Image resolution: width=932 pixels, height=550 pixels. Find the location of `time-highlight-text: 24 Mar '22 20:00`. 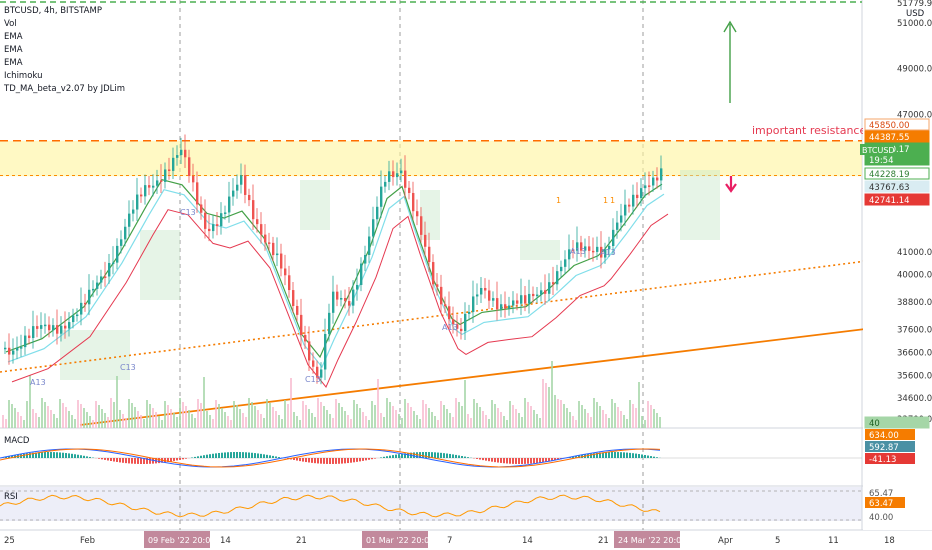

time-highlight-text: 24 Mar '22 20:00 is located at coordinates (652, 540).